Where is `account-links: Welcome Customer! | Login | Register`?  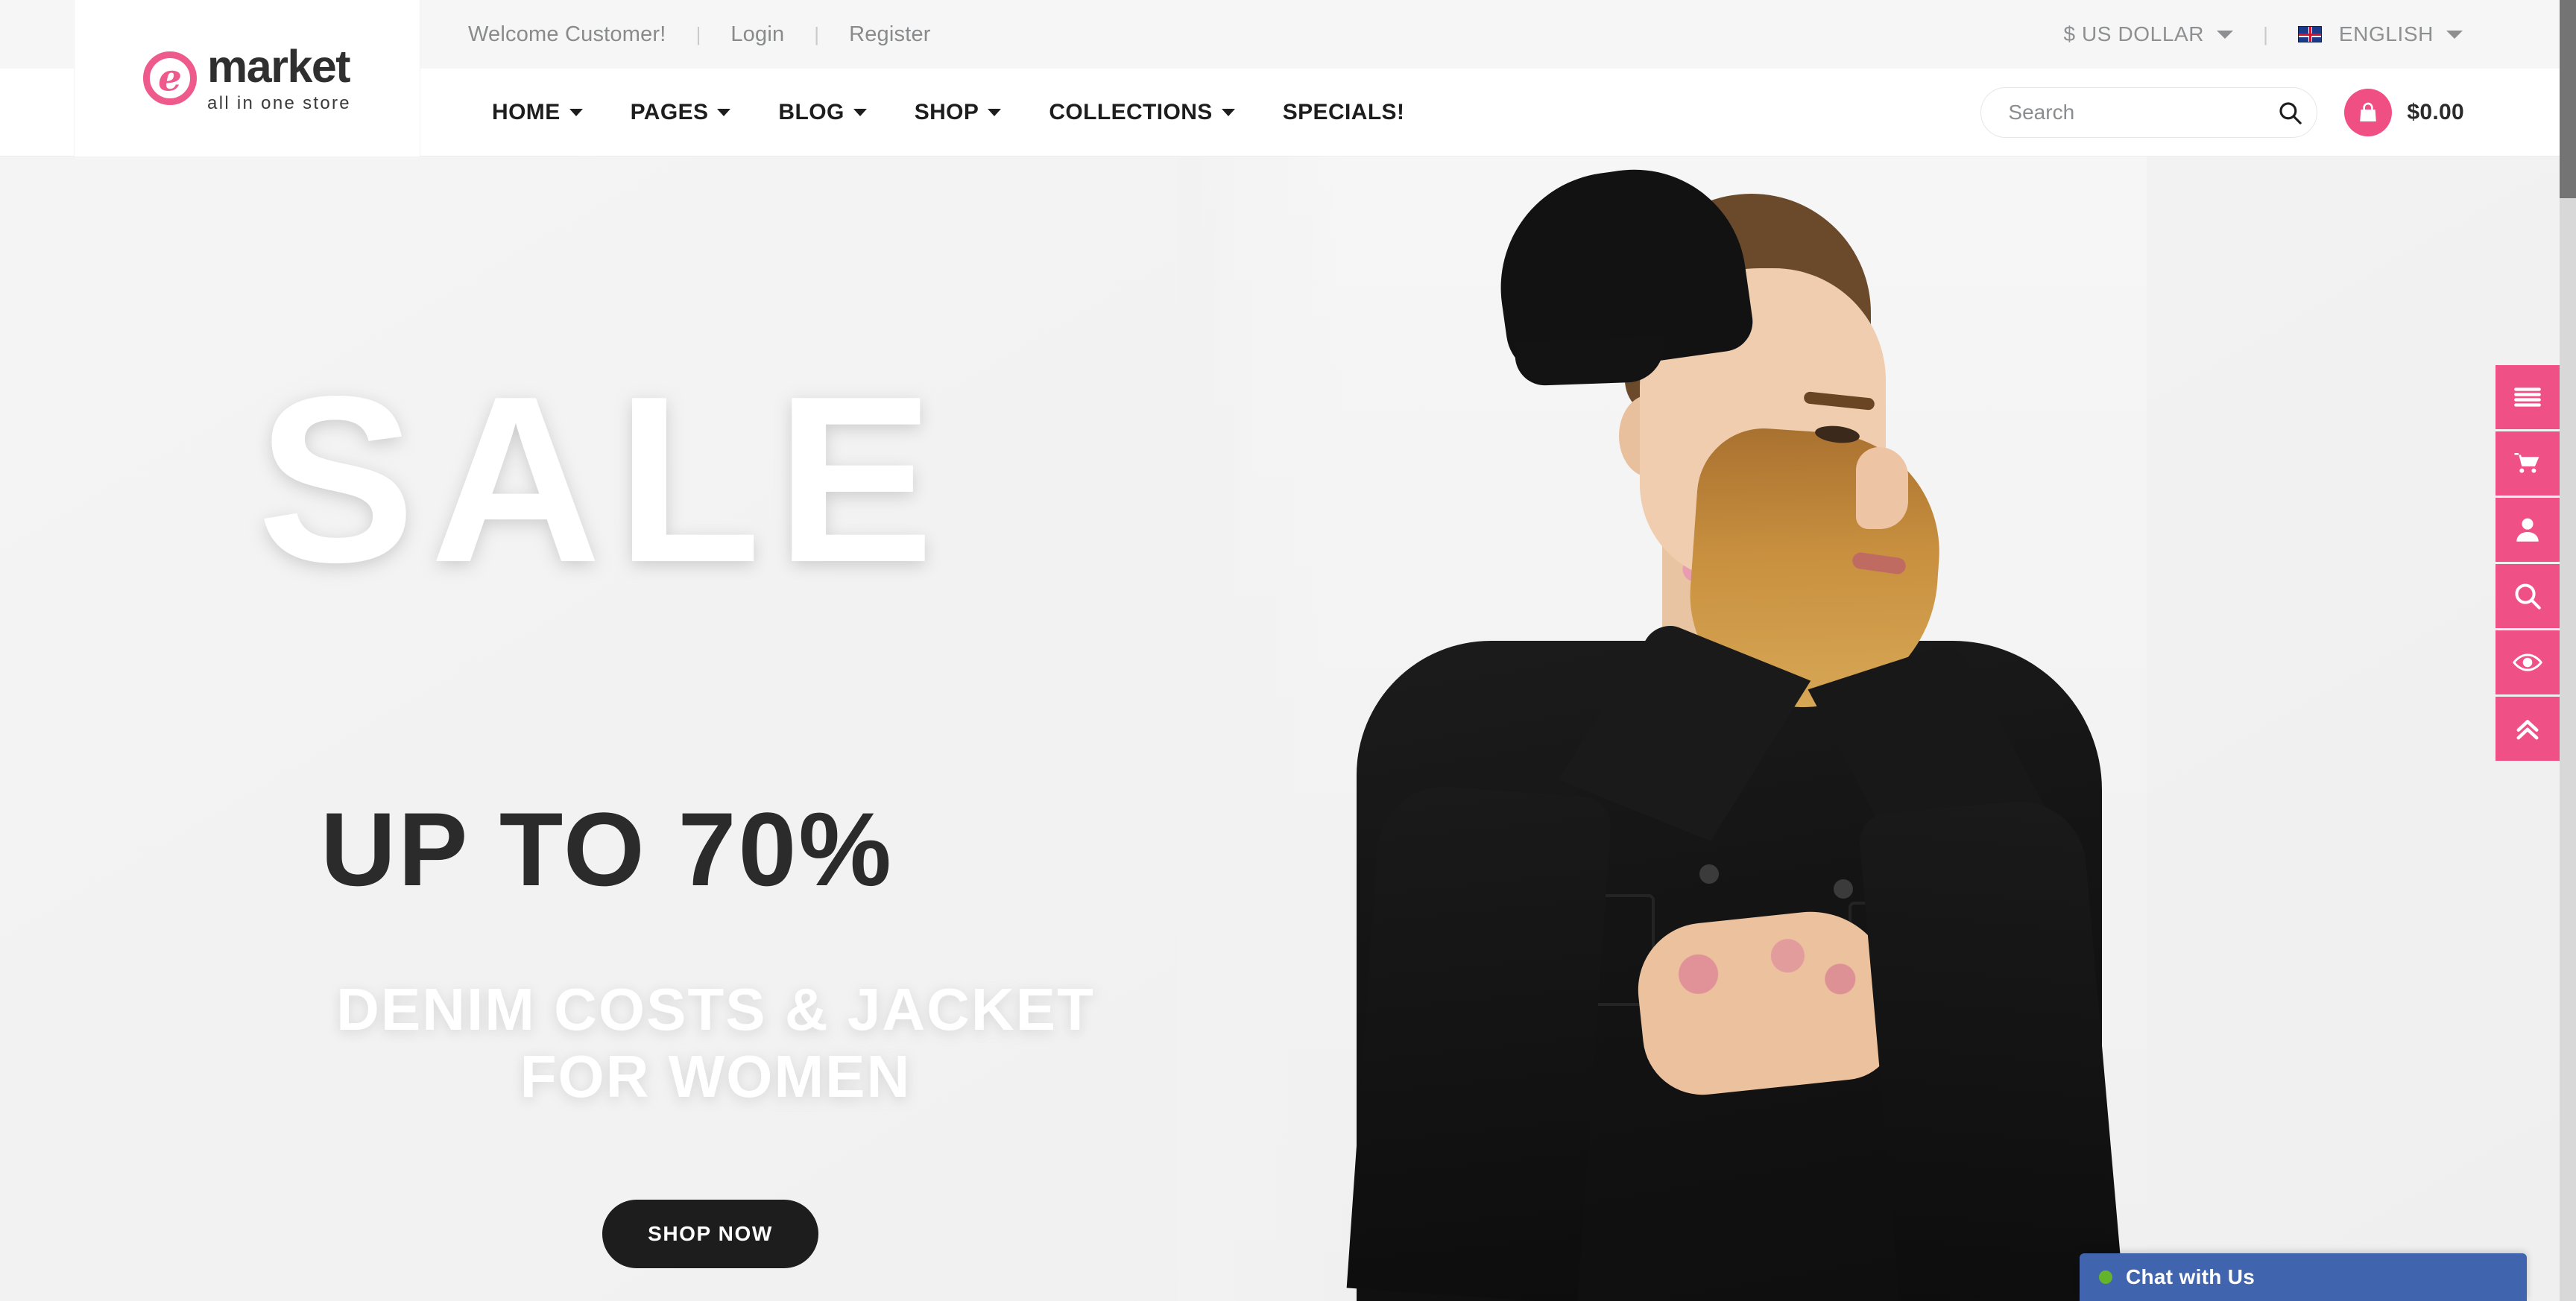
account-links: Welcome Customer! | Login | Register is located at coordinates (699, 34).